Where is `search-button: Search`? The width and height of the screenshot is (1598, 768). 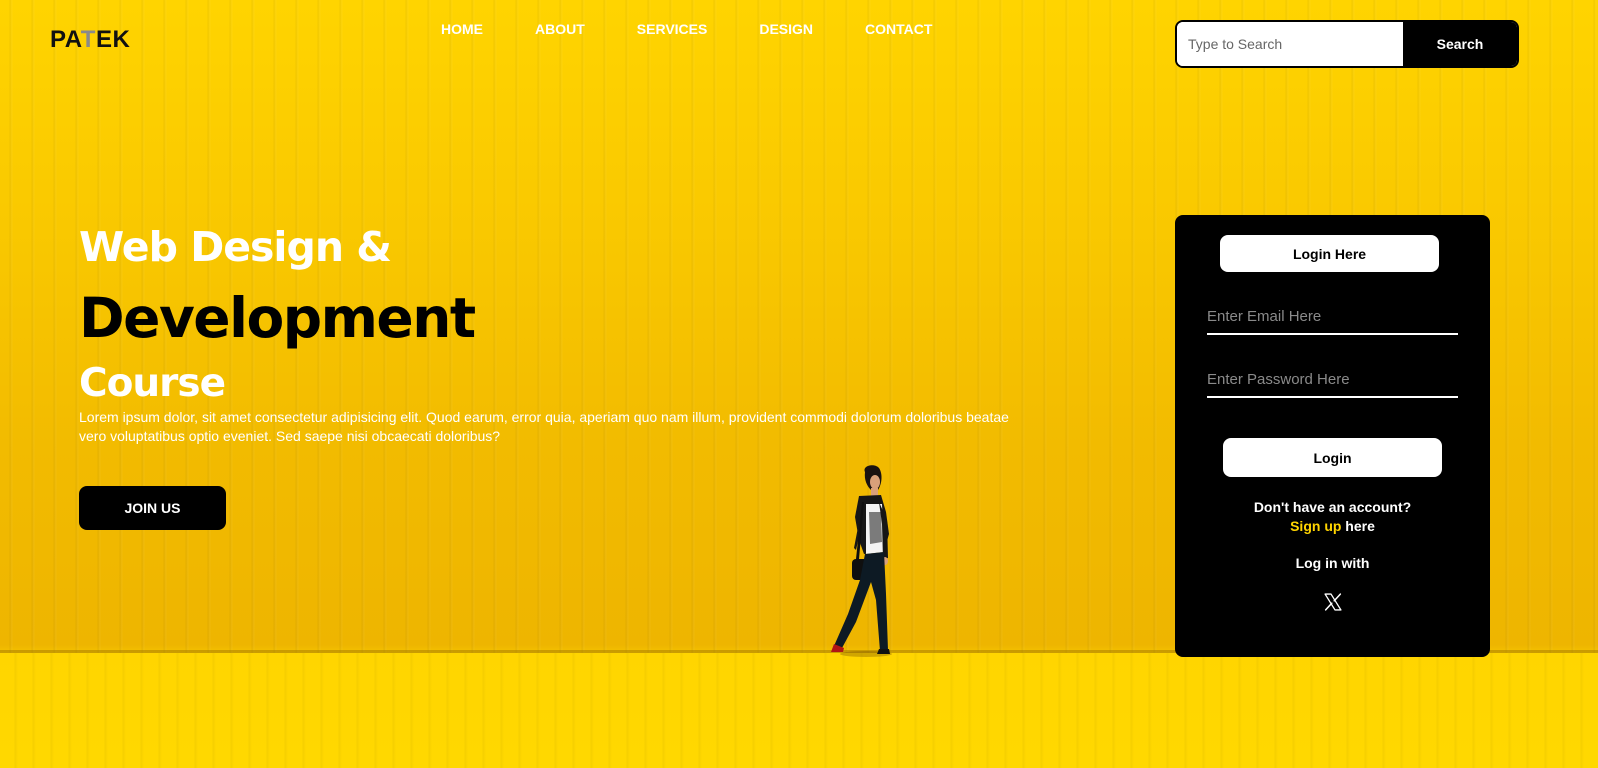
search-button: Search is located at coordinates (1460, 44).